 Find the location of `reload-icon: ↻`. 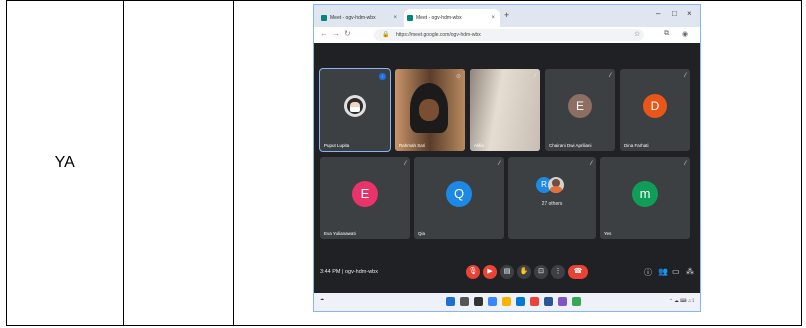

reload-icon: ↻ is located at coordinates (347, 33).